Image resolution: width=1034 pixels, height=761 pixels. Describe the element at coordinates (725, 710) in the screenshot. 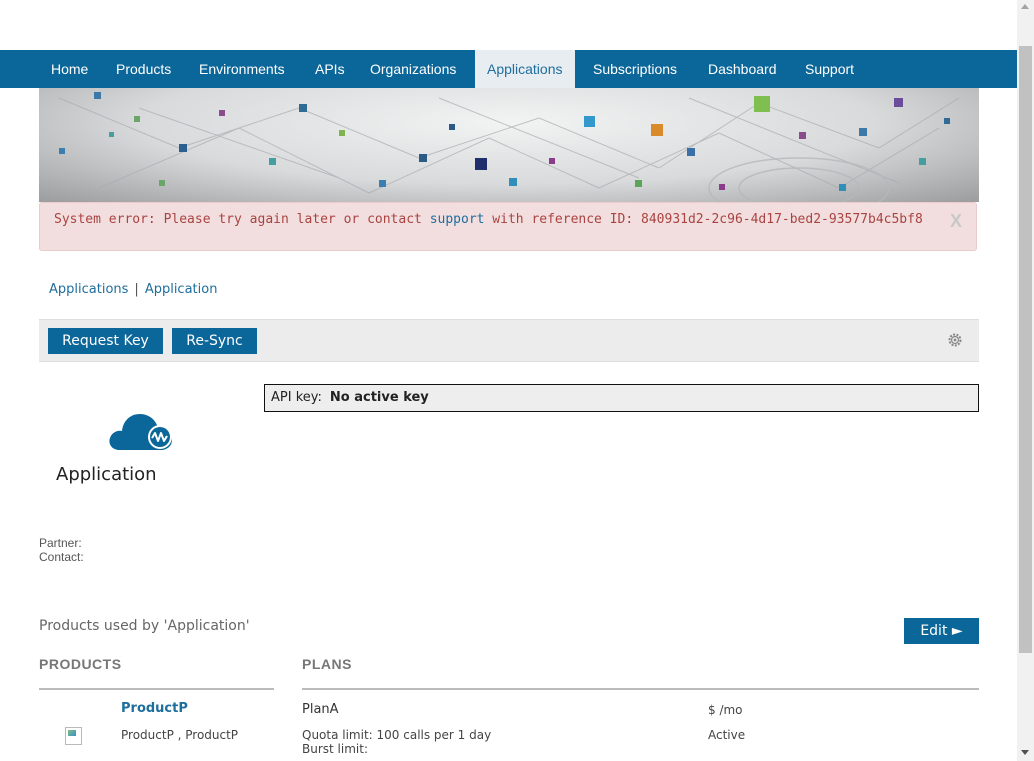

I see `plan-price: $ /mo` at that location.